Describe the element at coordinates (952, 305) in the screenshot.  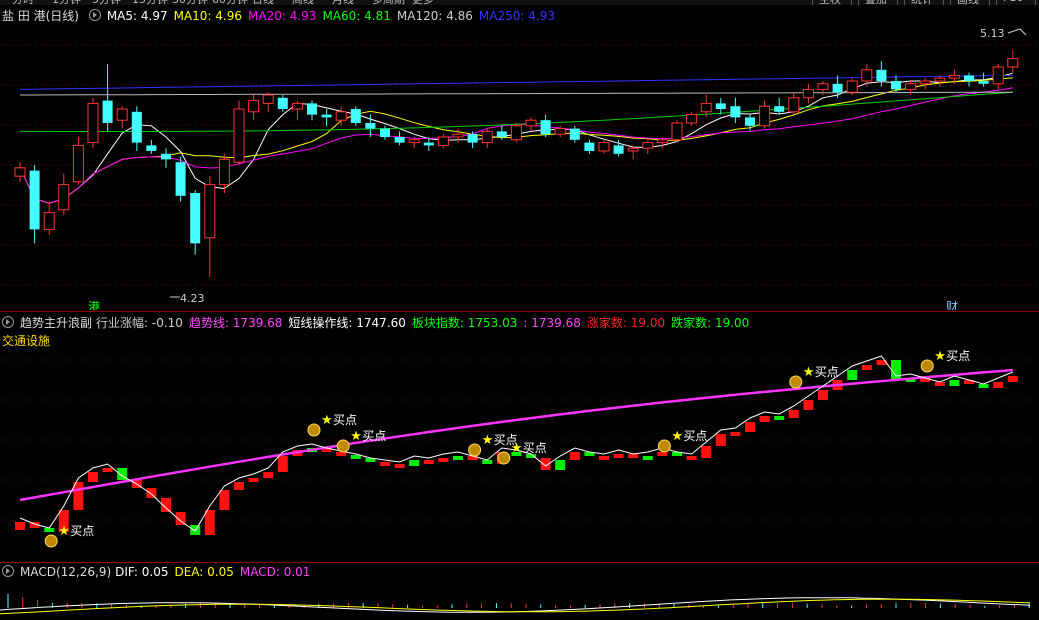
I see `marker-cai: 财` at that location.